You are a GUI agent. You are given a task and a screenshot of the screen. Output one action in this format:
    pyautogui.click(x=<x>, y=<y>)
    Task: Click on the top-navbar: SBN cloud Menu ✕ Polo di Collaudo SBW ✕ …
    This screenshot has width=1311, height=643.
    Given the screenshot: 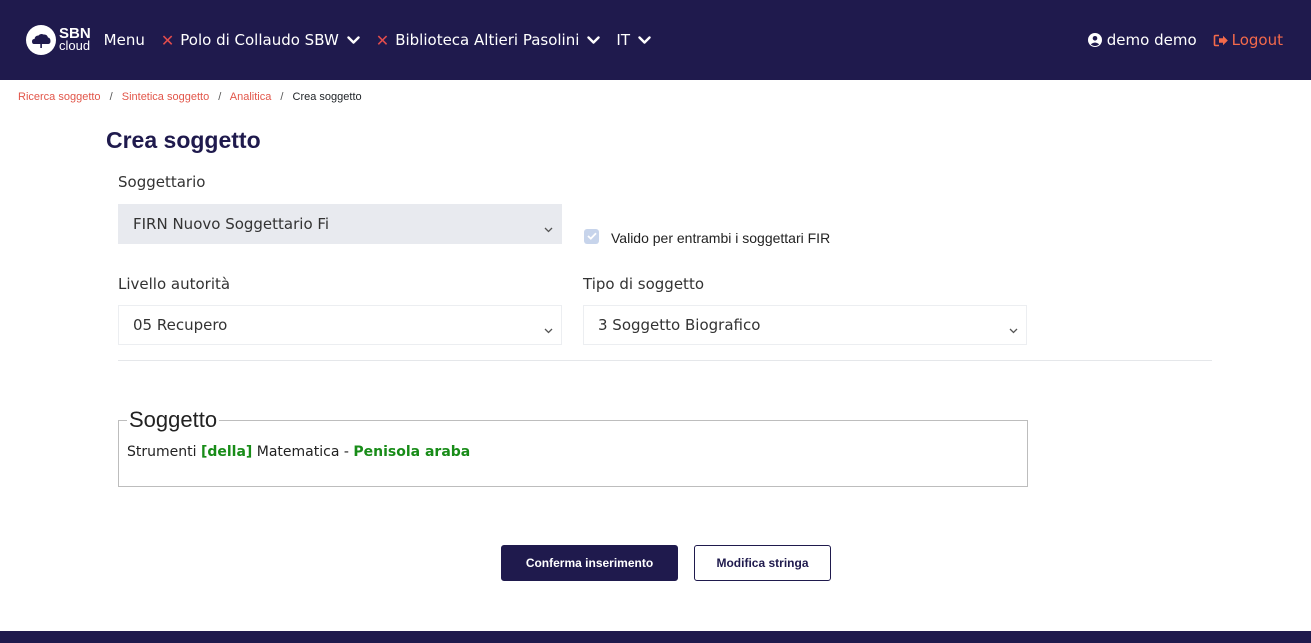 What is the action you would take?
    pyautogui.click(x=655, y=40)
    